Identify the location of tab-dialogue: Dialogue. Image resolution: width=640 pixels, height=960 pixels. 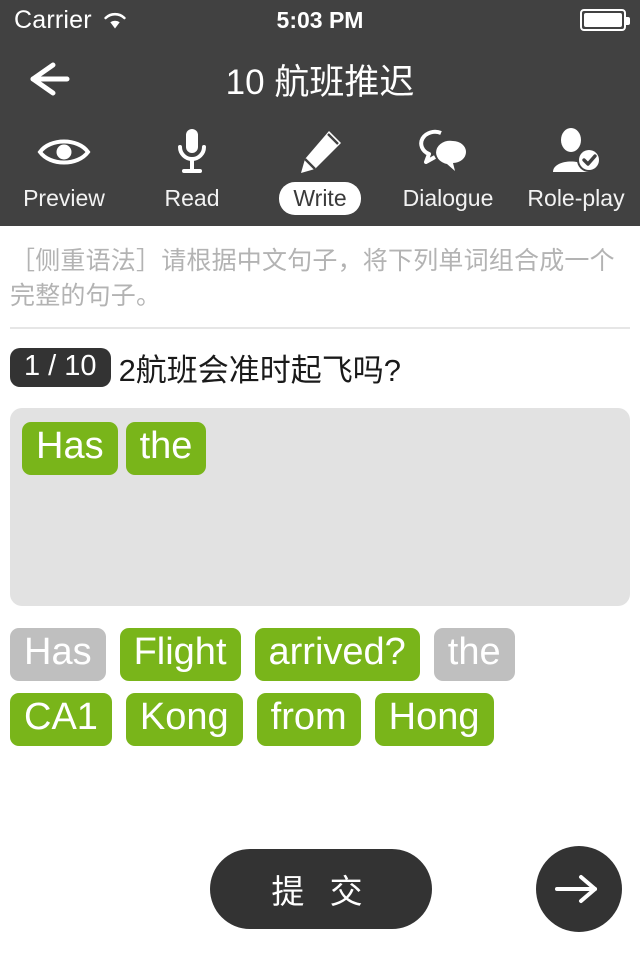
(448, 176).